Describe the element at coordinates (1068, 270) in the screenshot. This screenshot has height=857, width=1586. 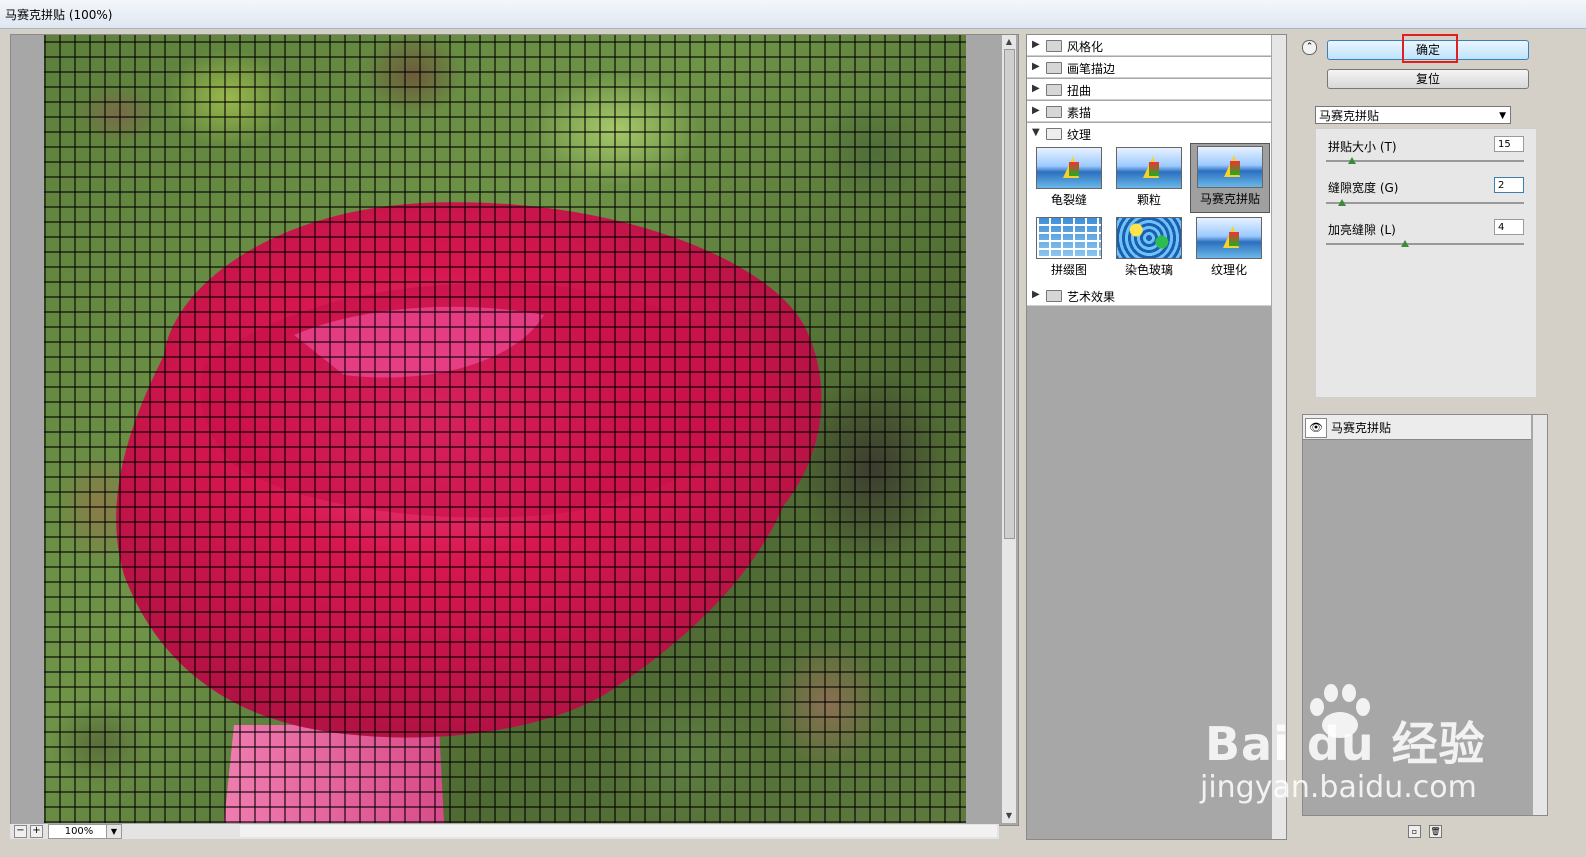
I see `filter-thumb-label: 拼缀图` at that location.